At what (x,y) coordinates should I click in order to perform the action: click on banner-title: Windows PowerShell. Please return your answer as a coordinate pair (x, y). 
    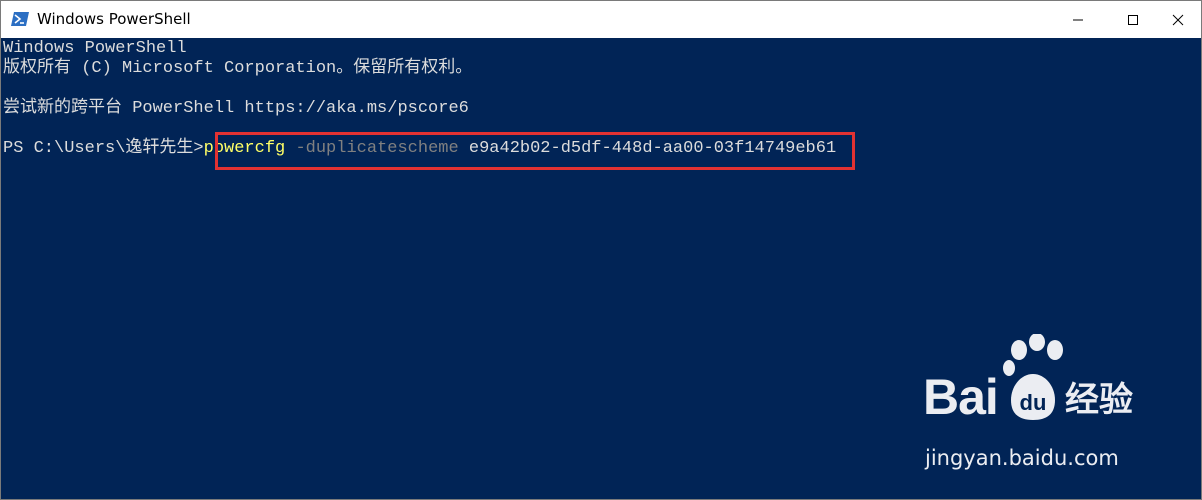
    Looking at the image, I should click on (95, 48).